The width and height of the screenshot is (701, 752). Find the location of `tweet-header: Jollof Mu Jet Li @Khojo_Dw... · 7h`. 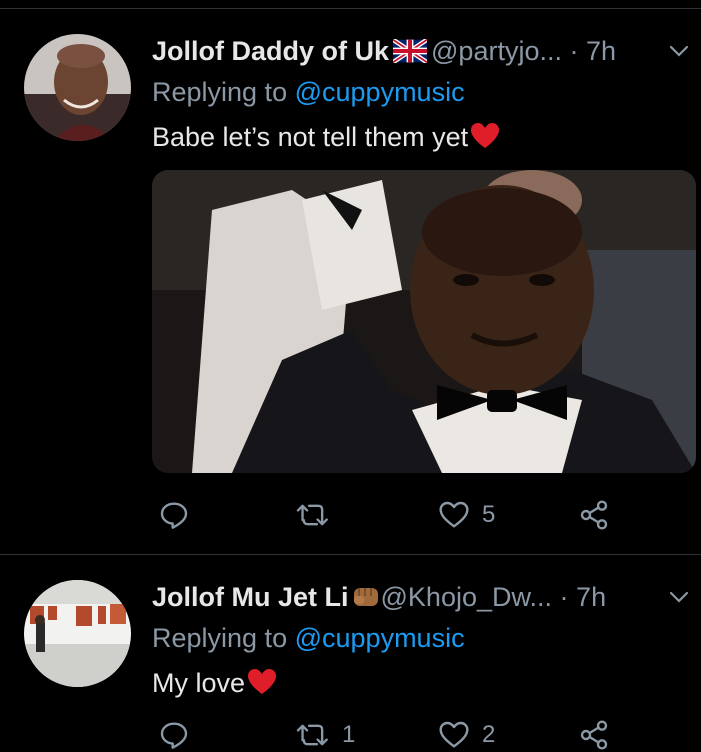

tweet-header: Jollof Mu Jet Li @Khojo_Dw... · 7h is located at coordinates (379, 597).